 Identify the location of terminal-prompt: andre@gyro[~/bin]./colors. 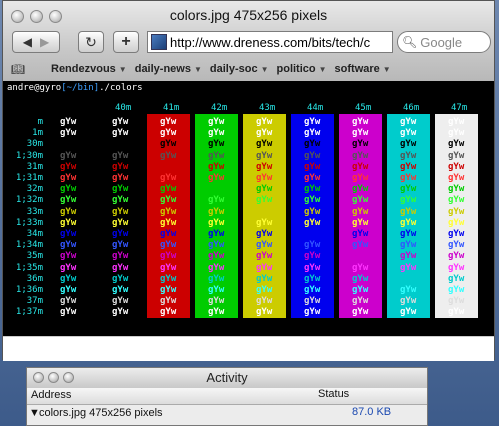
(75, 88).